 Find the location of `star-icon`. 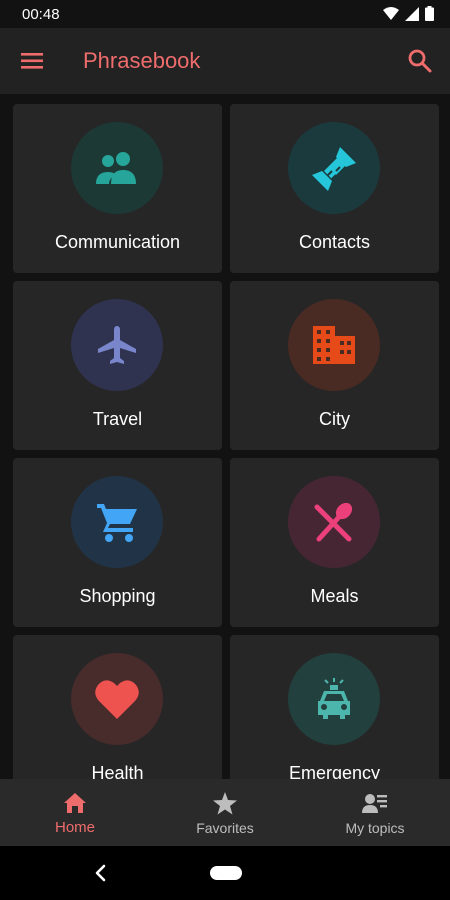

star-icon is located at coordinates (225, 803).